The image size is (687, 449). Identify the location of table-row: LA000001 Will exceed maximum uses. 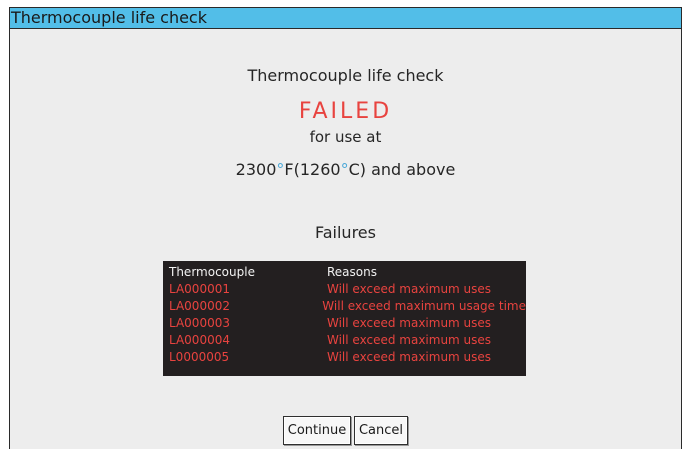
(347, 289).